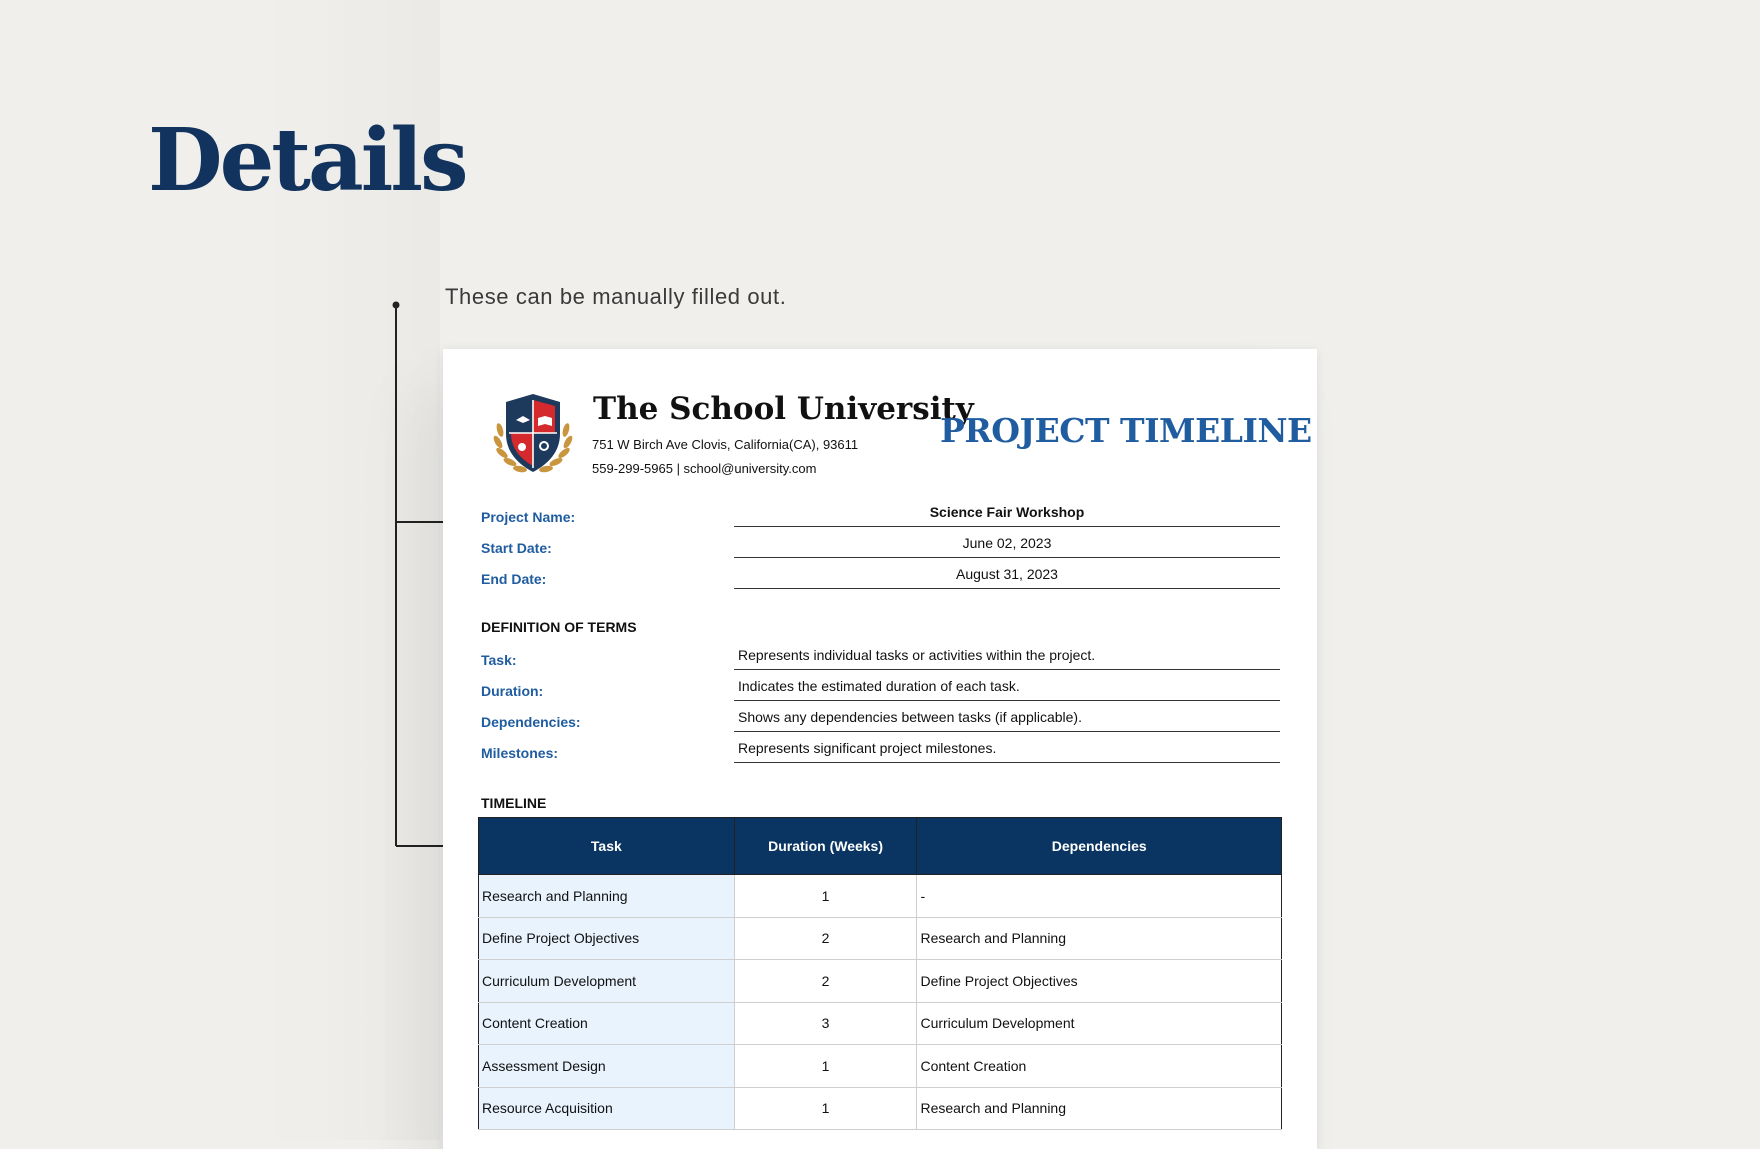  I want to click on dependencies-cell: -, so click(1099, 896).